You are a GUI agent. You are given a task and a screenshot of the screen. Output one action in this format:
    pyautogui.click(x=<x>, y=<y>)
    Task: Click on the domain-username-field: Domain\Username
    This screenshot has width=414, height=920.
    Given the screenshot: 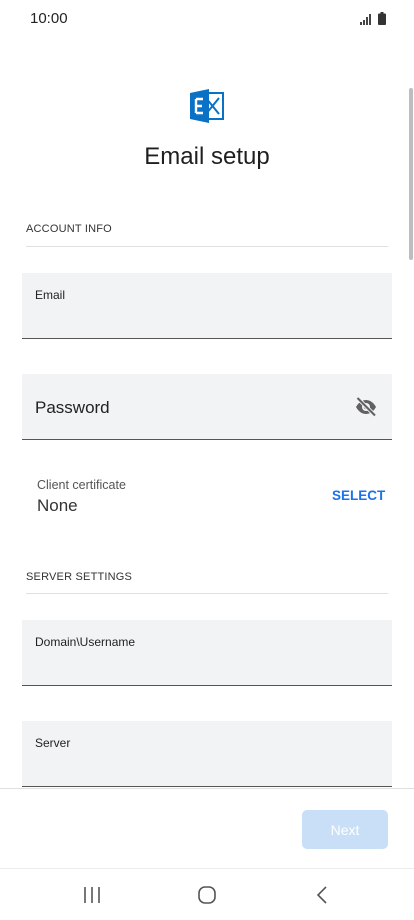 What is the action you would take?
    pyautogui.click(x=207, y=653)
    